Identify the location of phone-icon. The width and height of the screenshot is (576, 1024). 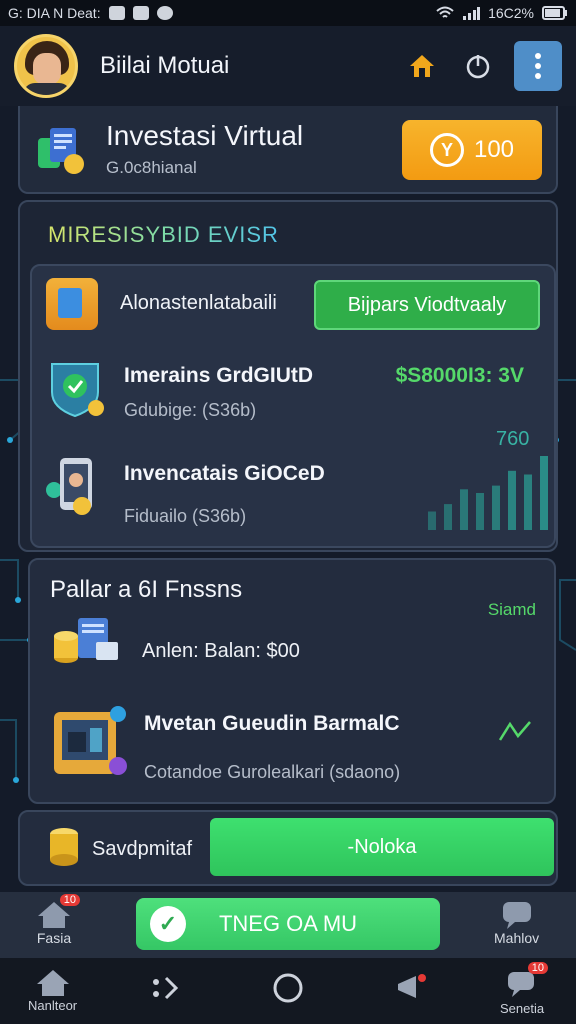
(69, 486).